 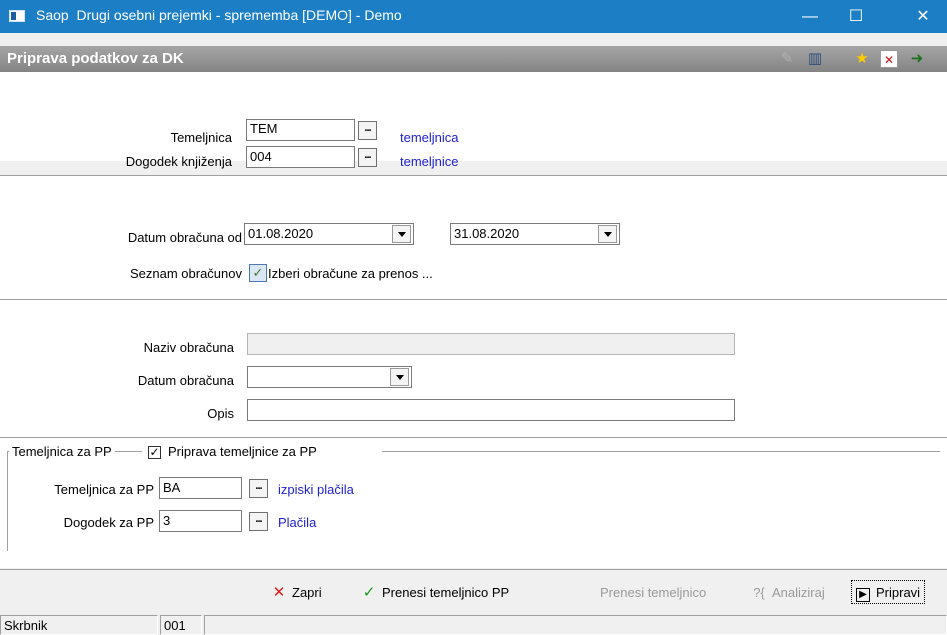 What do you see at coordinates (329, 377) in the screenshot?
I see `datum-obracuna-select` at bounding box center [329, 377].